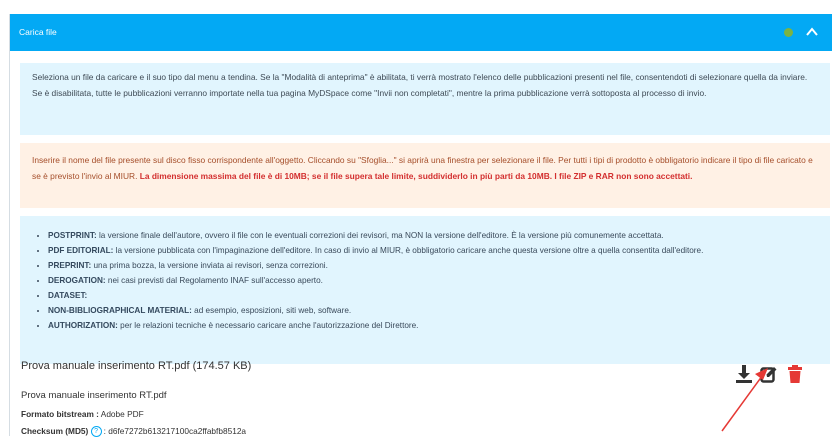  Describe the element at coordinates (96, 431) in the screenshot. I see `help-icon: ?` at that location.